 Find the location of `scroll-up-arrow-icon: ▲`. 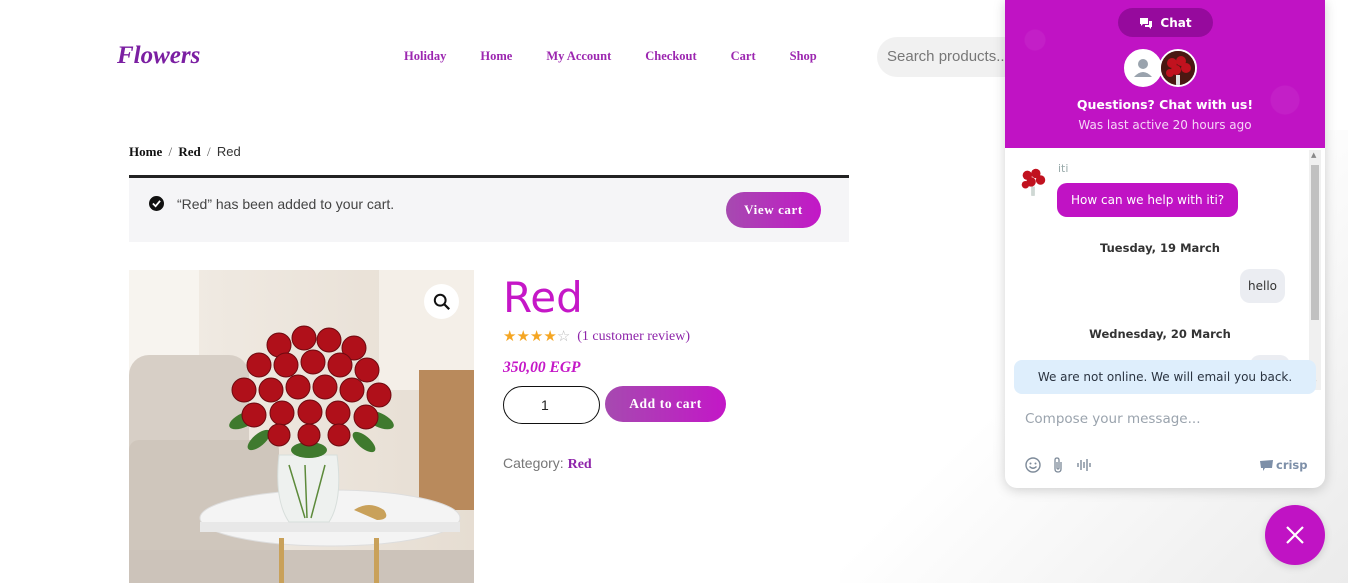

scroll-up-arrow-icon: ▲ is located at coordinates (1313, 155).